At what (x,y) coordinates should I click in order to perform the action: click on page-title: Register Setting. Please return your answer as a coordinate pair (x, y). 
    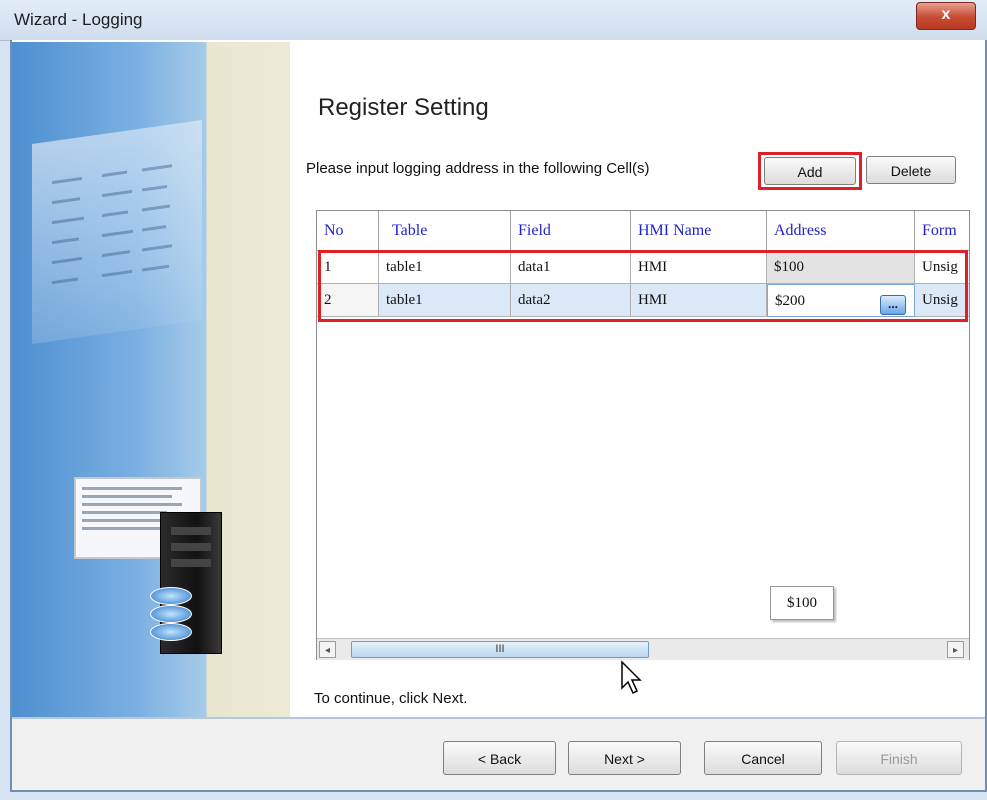
    Looking at the image, I should click on (403, 107).